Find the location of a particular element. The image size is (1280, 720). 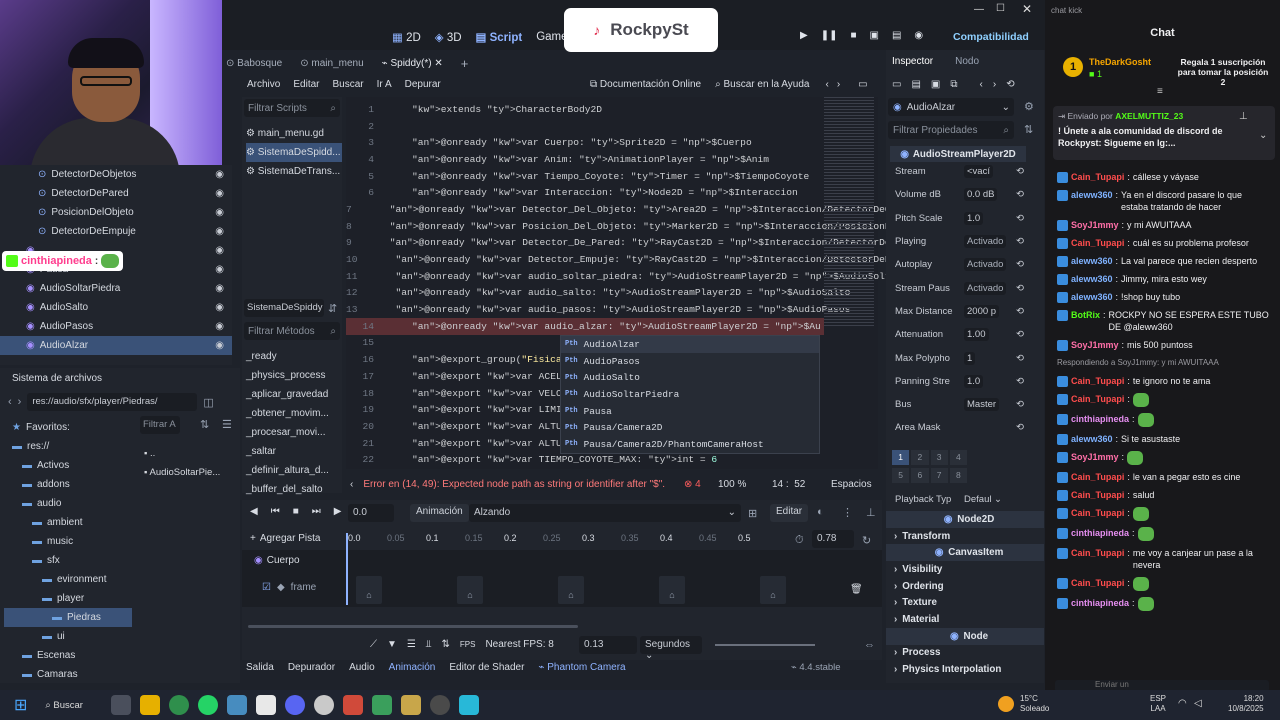

collapse-icon: ☰ is located at coordinates (227, 424).